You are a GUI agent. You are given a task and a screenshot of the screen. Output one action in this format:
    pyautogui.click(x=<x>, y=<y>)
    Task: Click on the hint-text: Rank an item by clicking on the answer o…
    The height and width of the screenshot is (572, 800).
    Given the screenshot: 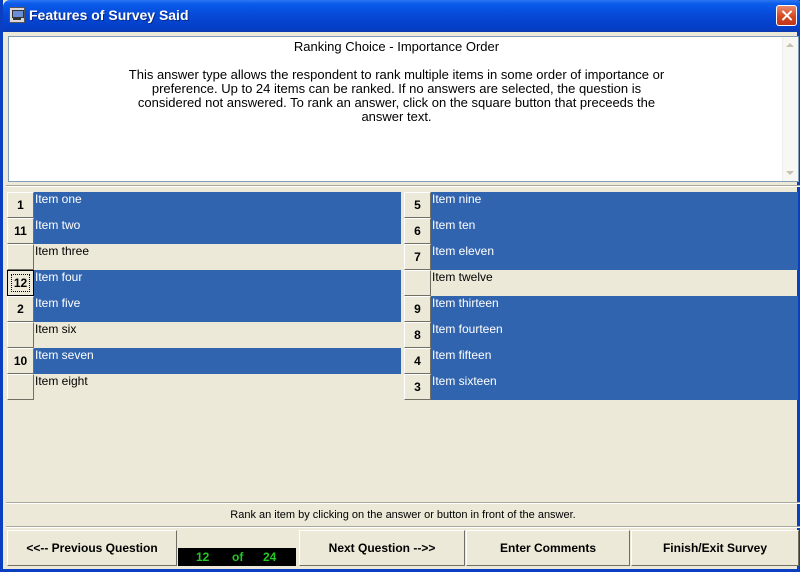 What is the action you would take?
    pyautogui.click(x=403, y=515)
    